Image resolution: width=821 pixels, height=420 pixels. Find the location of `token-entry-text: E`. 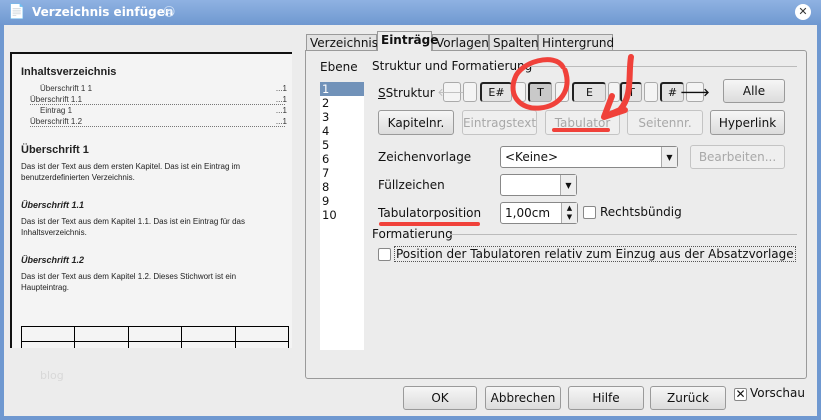

token-entry-text: E is located at coordinates (589, 92).